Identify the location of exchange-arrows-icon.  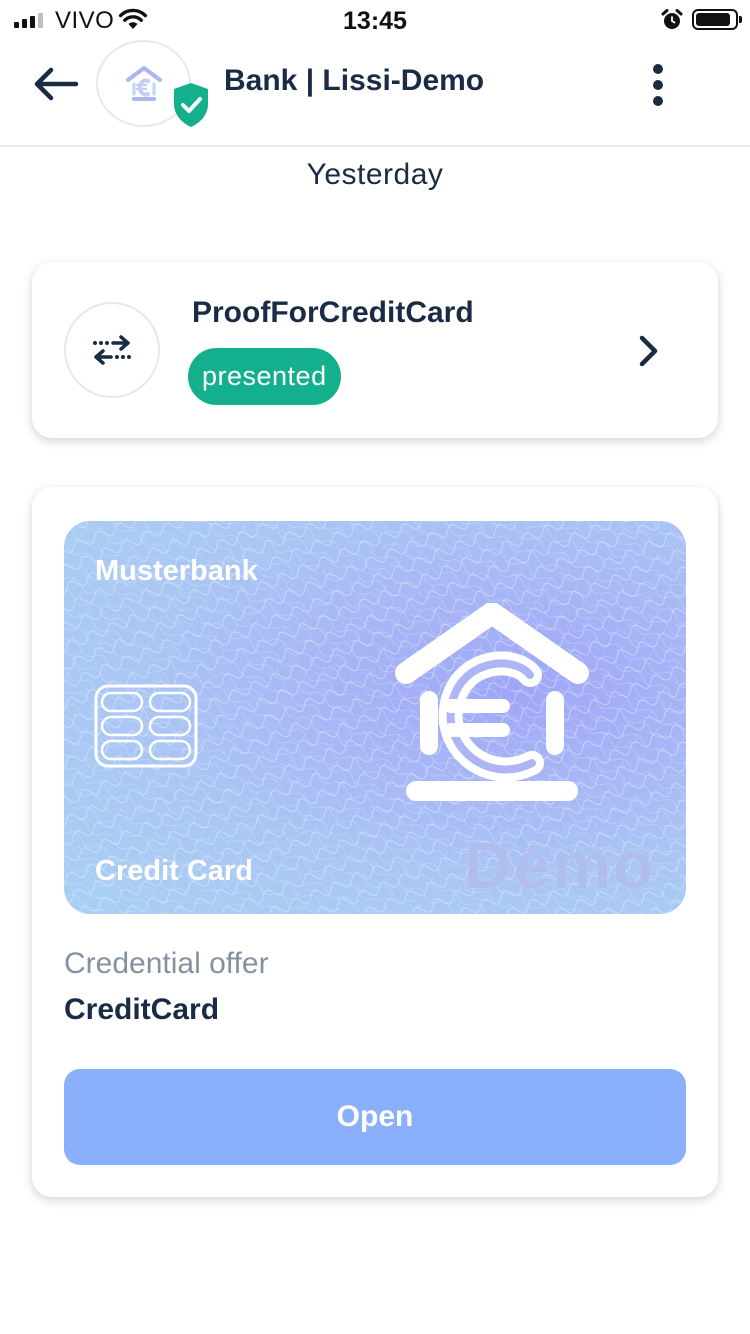
(112, 350).